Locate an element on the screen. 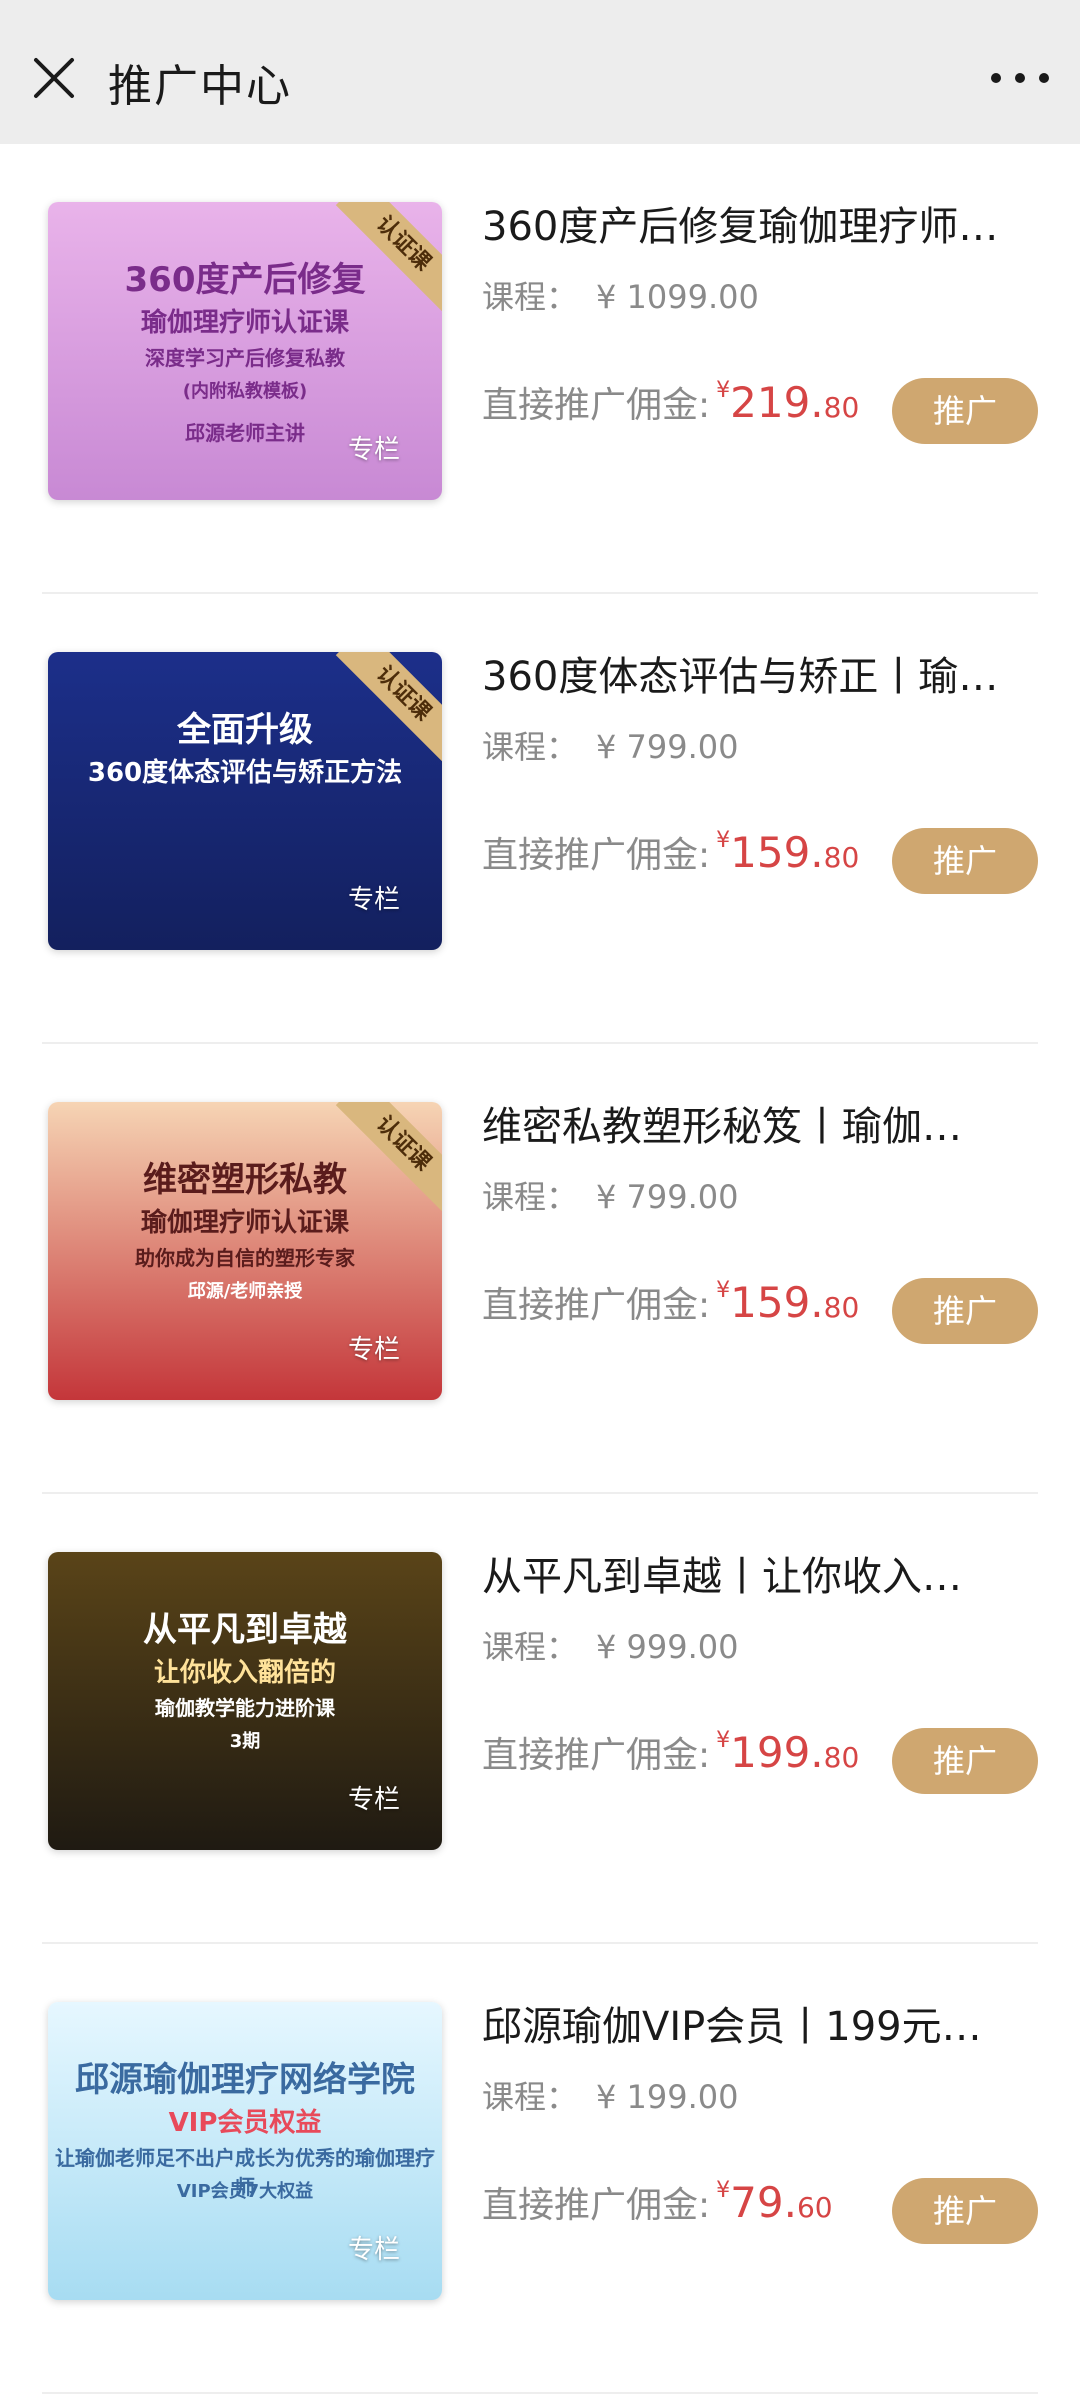 This screenshot has height=2394, width=1080. course-price: ¥ 999.00 is located at coordinates (667, 1647).